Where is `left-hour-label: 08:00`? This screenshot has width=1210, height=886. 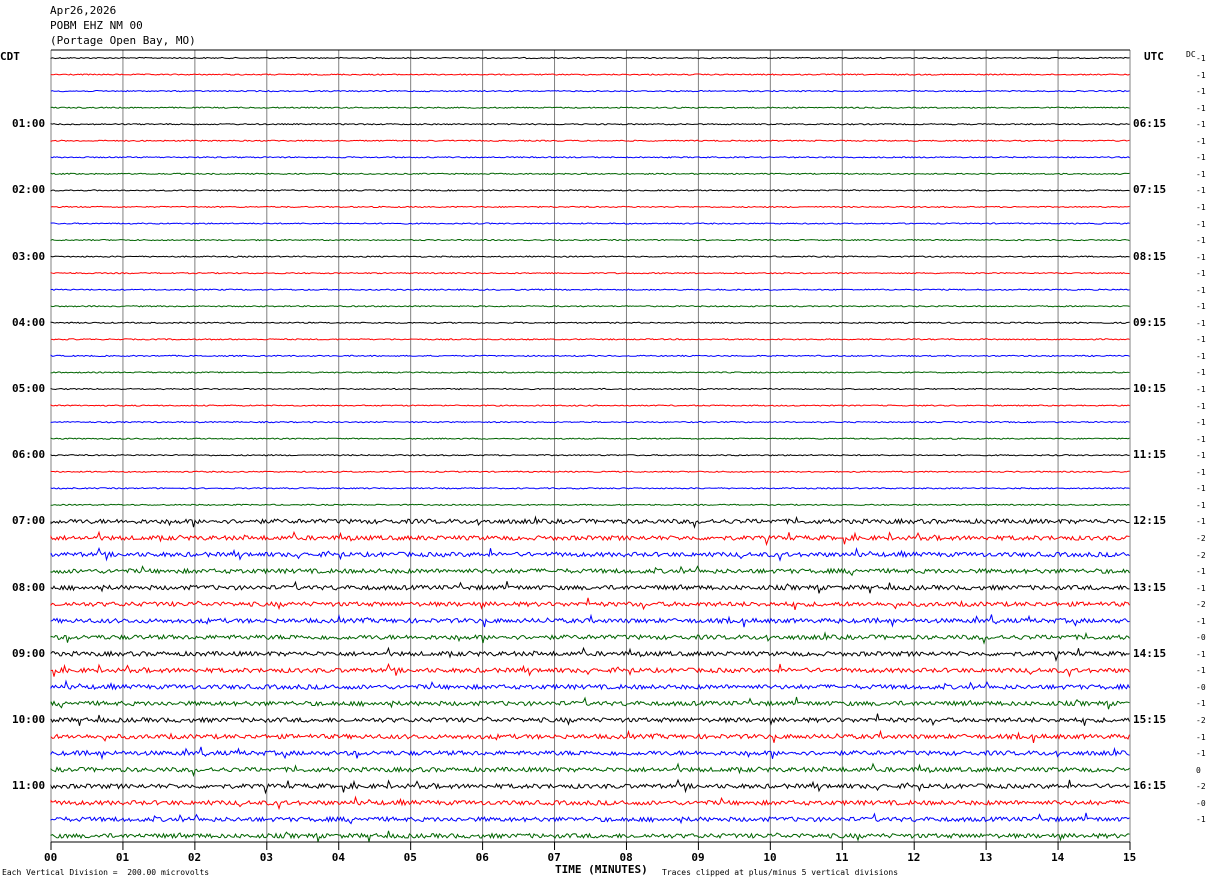 left-hour-label: 08:00 is located at coordinates (29, 587).